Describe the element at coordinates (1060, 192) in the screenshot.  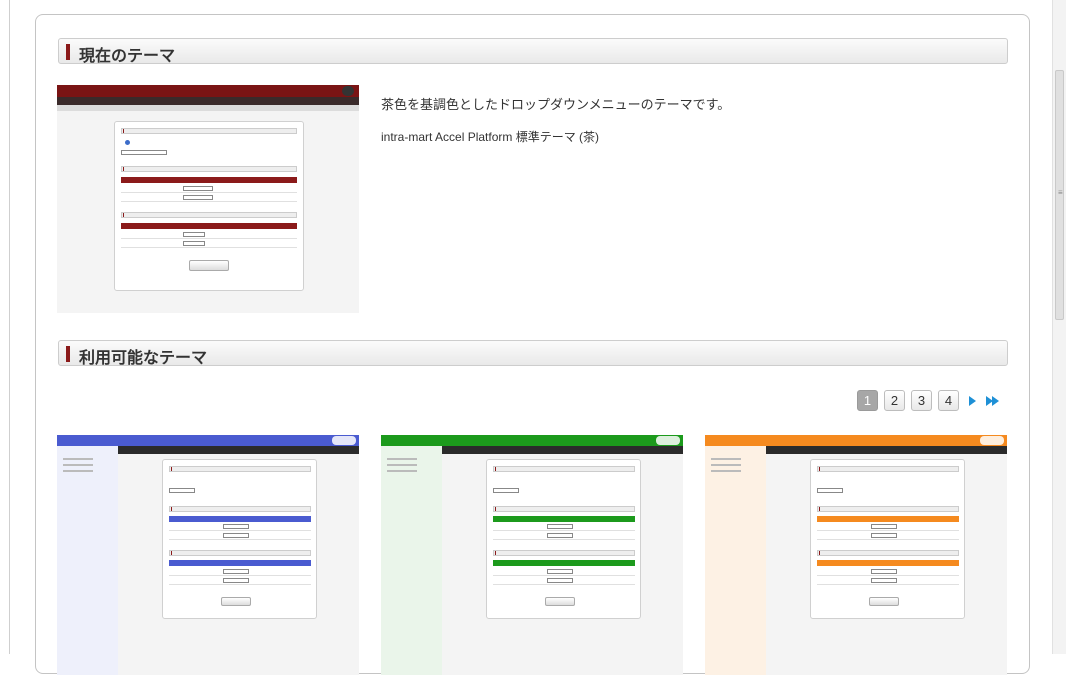
I see `scrollbar-grip-icon: ≡` at that location.